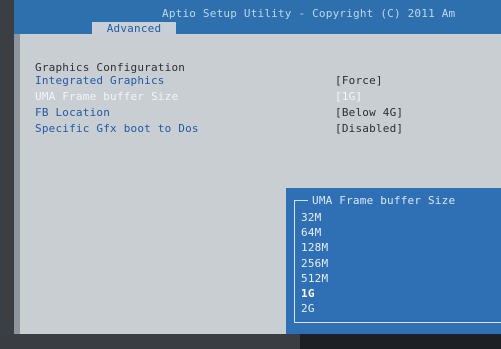 The width and height of the screenshot is (501, 349). Describe the element at coordinates (314, 278) in the screenshot. I see `popup-option-512m: 512M` at that location.